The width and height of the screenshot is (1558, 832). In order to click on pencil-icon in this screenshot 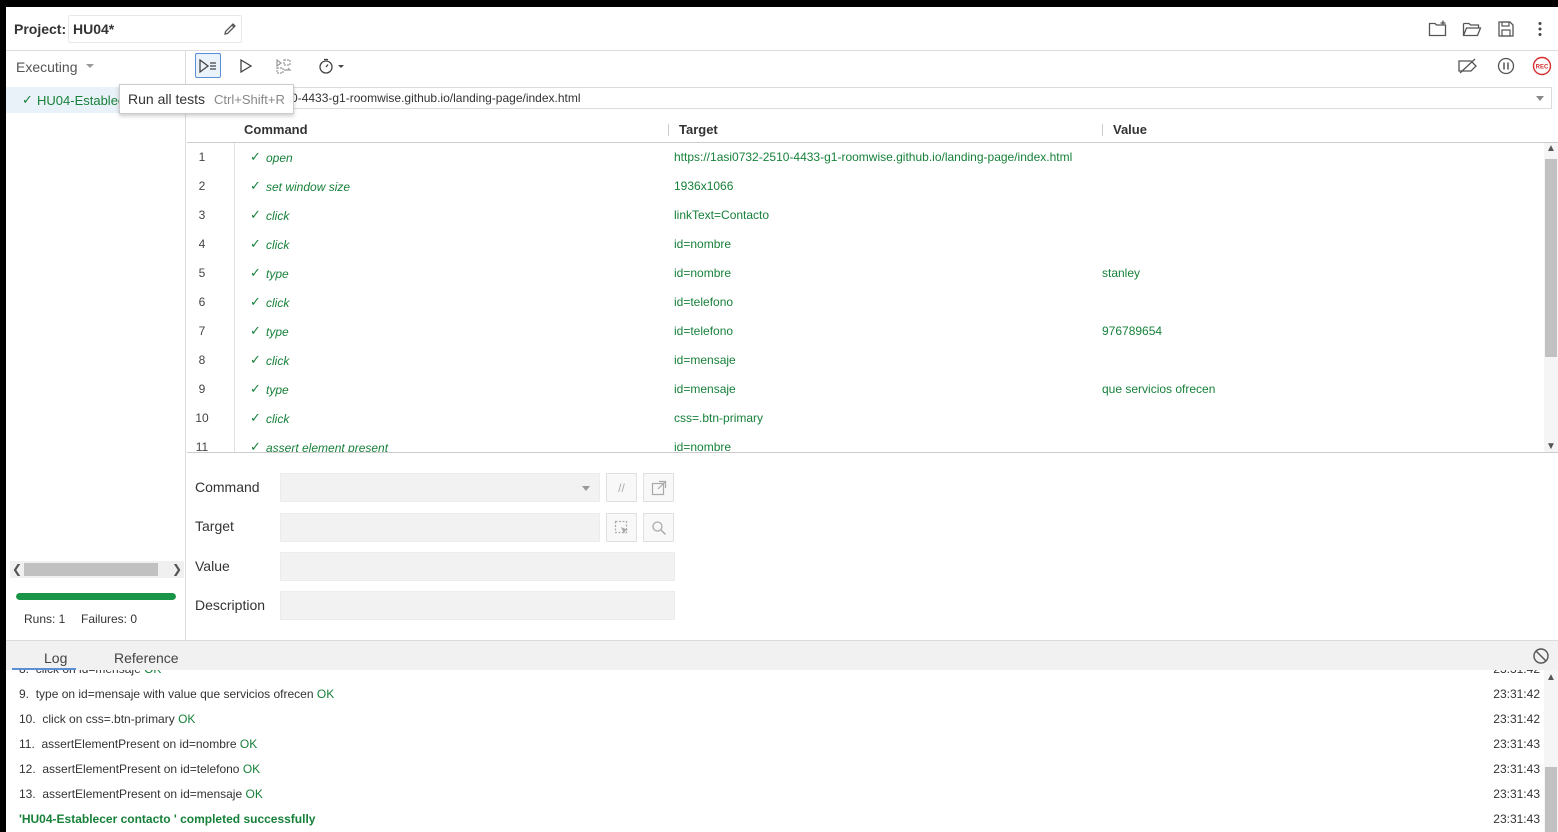, I will do `click(230, 29)`.